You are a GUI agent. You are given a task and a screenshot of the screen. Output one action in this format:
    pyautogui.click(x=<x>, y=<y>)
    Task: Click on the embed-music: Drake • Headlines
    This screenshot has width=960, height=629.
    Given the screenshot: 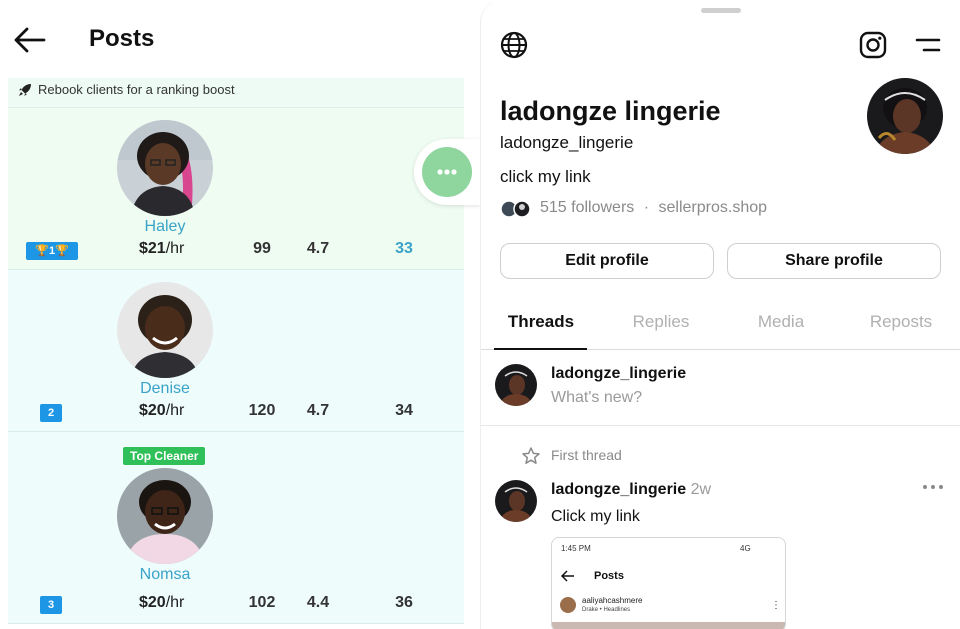 What is the action you would take?
    pyautogui.click(x=606, y=610)
    